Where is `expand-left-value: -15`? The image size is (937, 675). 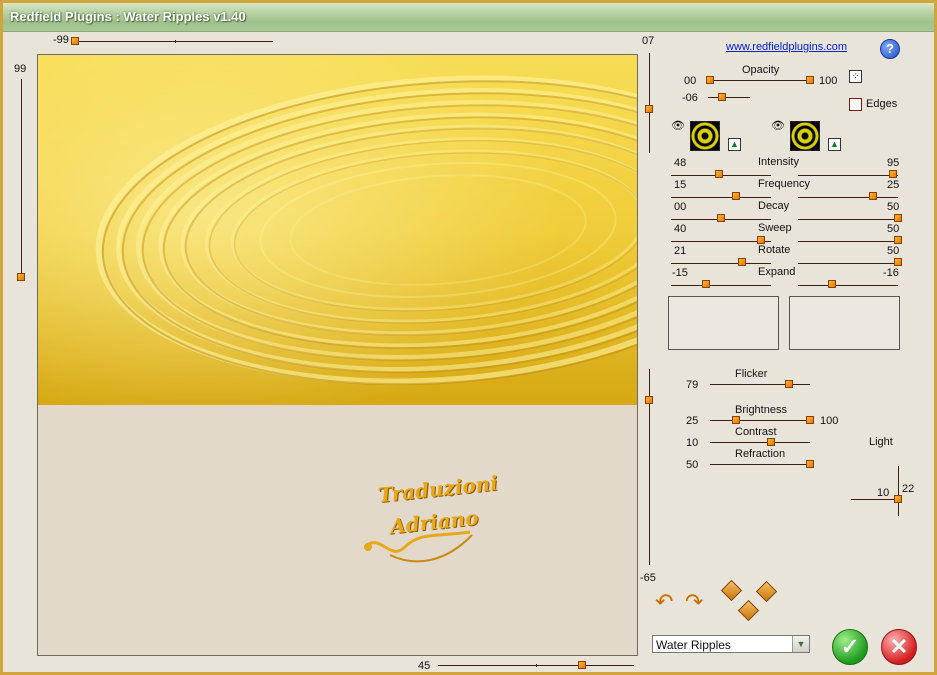
expand-left-value: -15 is located at coordinates (680, 273).